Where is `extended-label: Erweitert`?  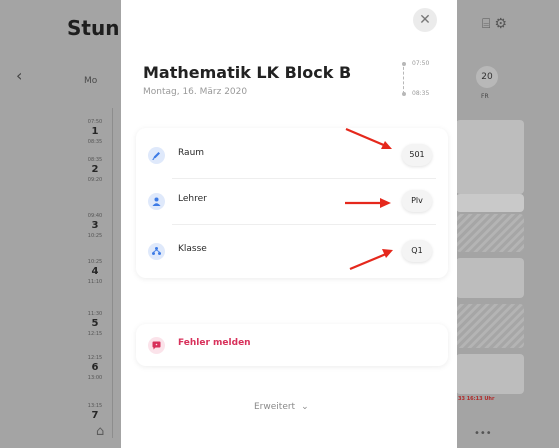
extended-label: Erweitert is located at coordinates (275, 407).